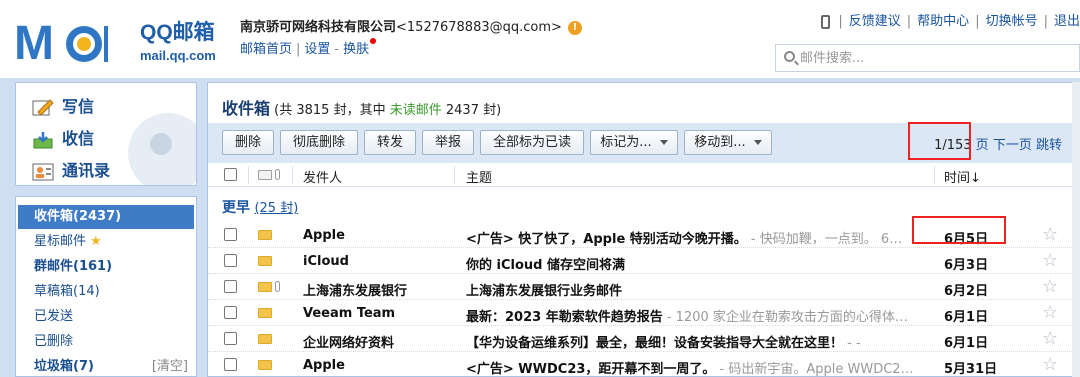 This screenshot has width=1080, height=377. What do you see at coordinates (43, 107) in the screenshot?
I see `write-icon` at bounding box center [43, 107].